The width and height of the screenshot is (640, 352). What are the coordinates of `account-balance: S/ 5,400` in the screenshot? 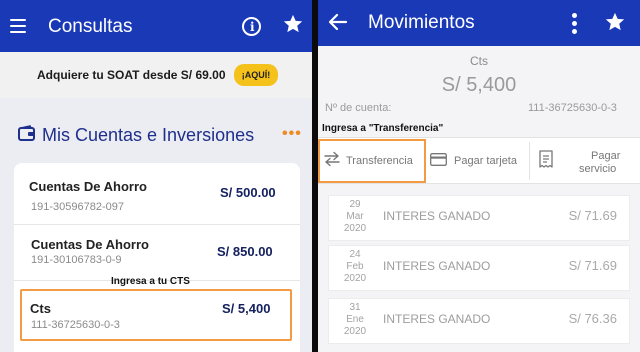 It's located at (479, 85).